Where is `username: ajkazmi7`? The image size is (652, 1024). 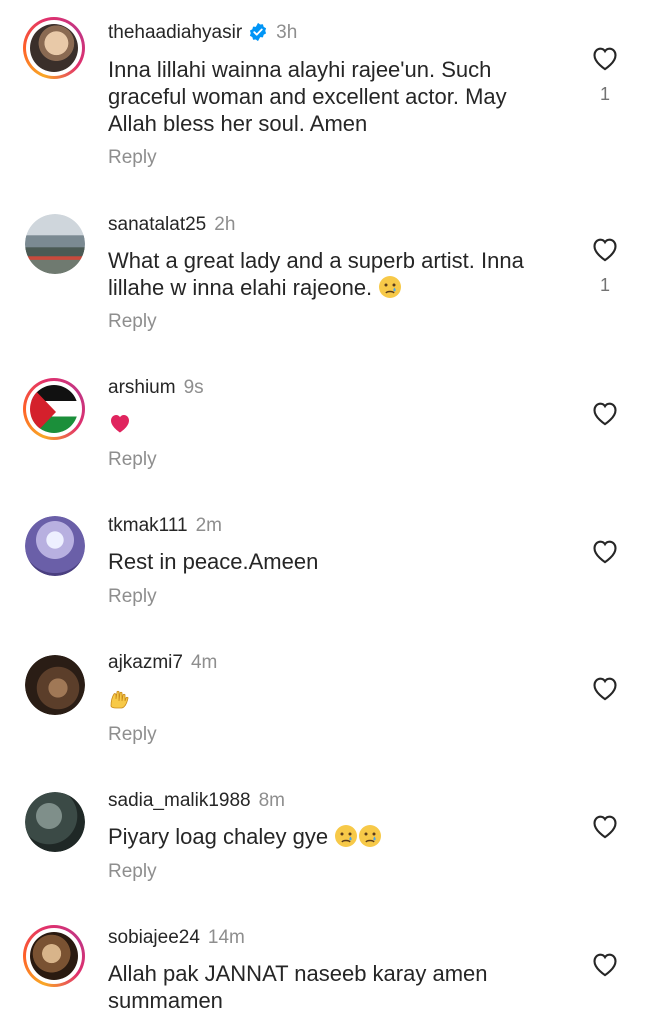 username: ajkazmi7 is located at coordinates (145, 662).